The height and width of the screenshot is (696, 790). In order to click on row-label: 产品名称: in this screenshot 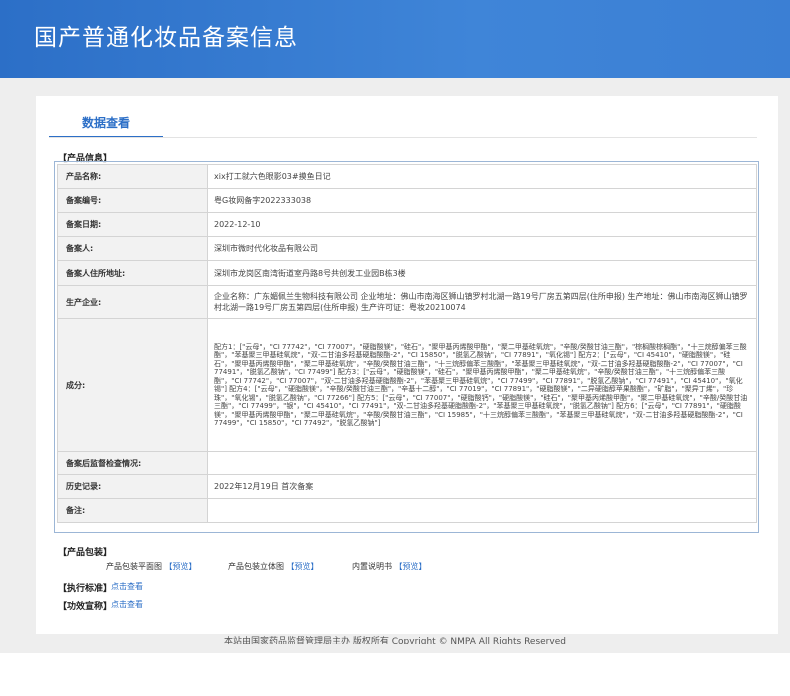, I will do `click(132, 176)`.